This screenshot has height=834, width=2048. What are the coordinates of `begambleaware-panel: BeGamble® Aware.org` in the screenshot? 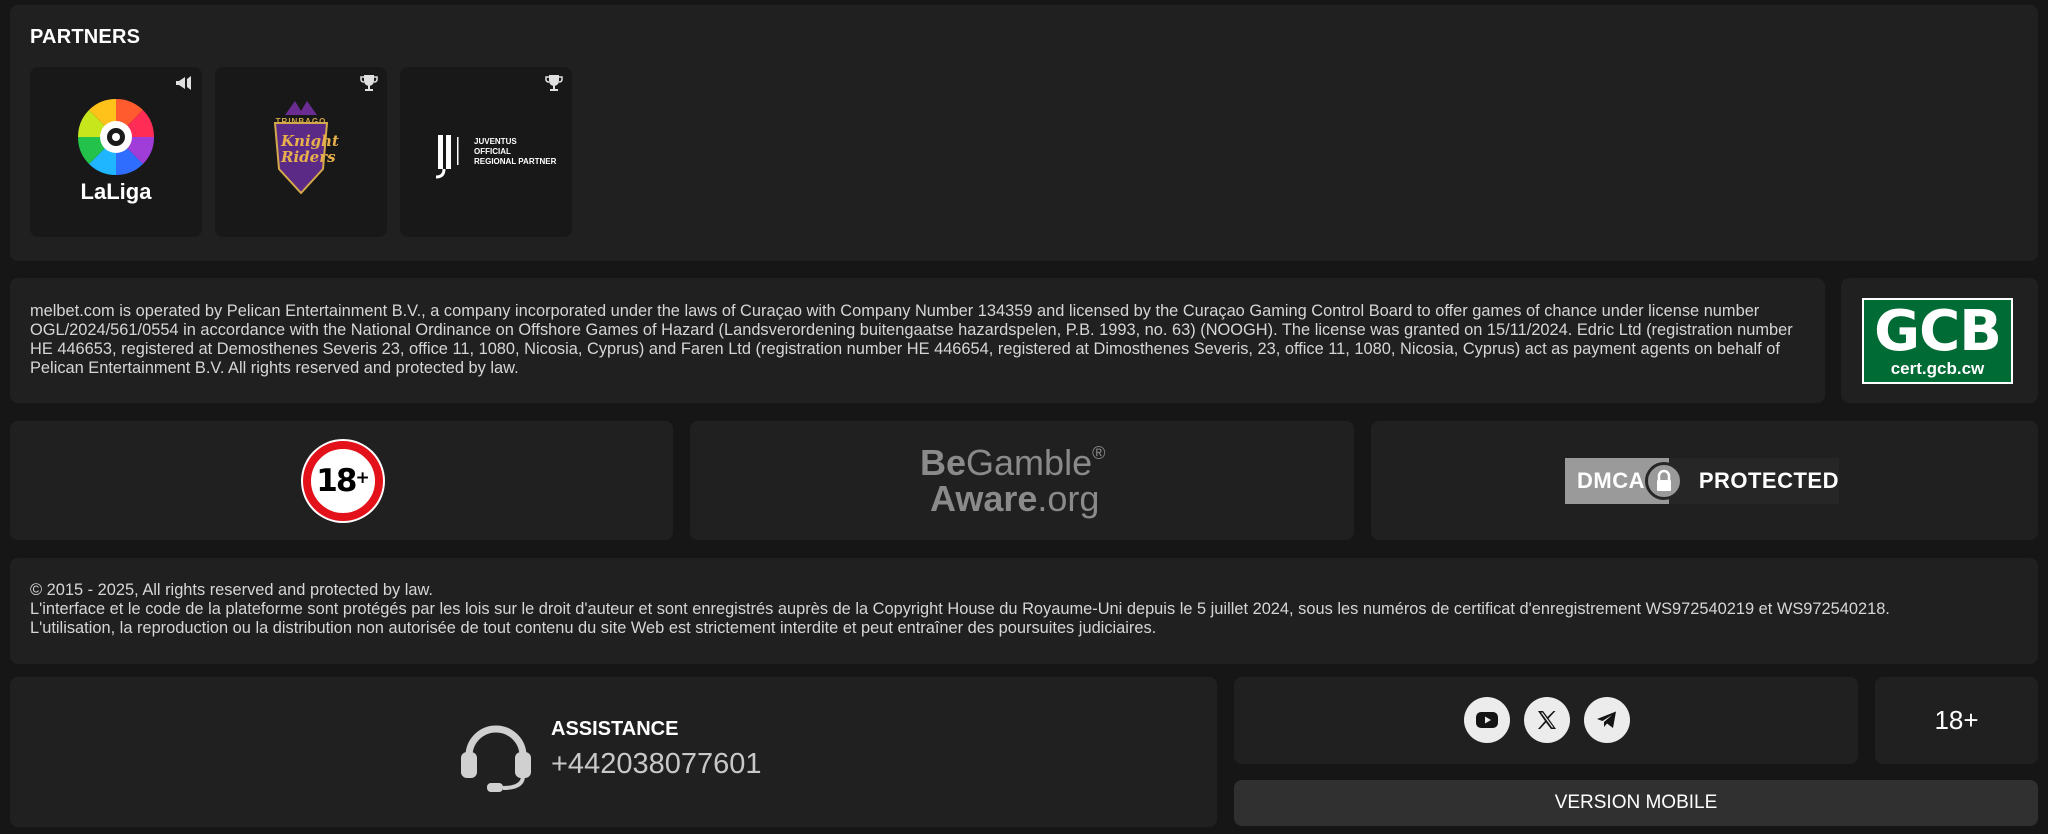 It's located at (1022, 480).